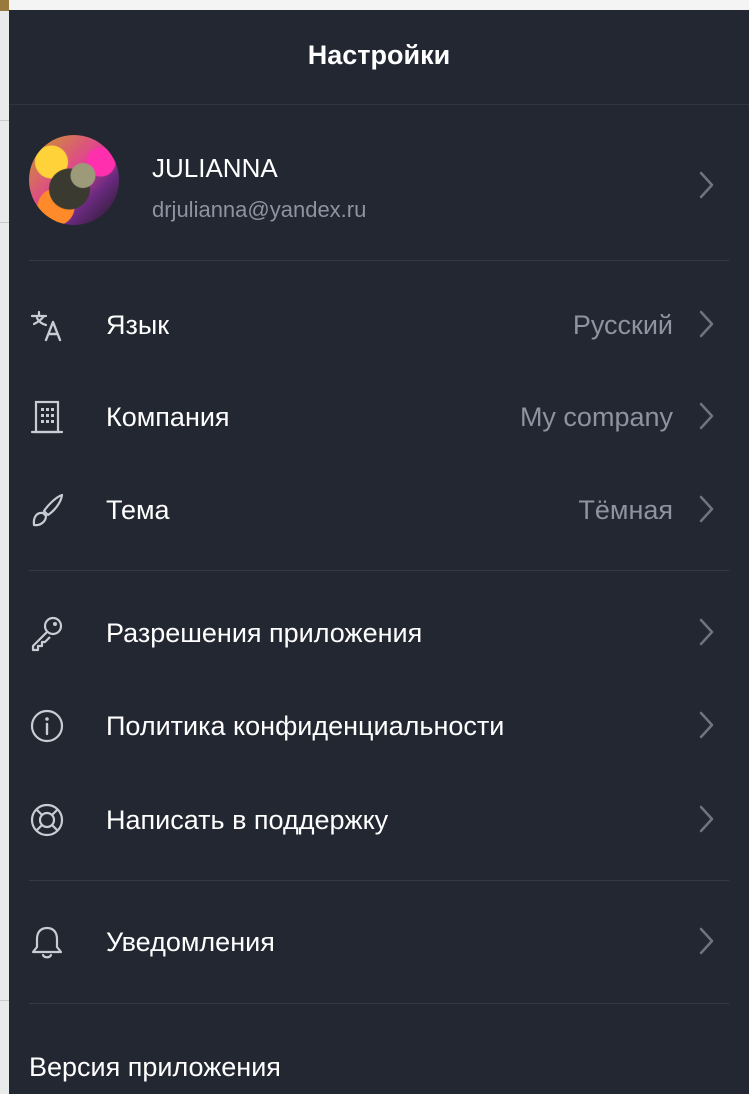  I want to click on avatar, so click(74, 180).